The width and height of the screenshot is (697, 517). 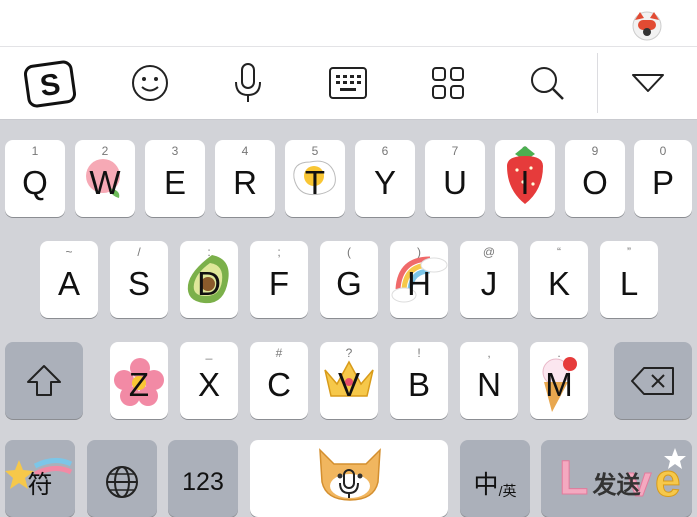 I want to click on space-voice-key, so click(x=349, y=478).